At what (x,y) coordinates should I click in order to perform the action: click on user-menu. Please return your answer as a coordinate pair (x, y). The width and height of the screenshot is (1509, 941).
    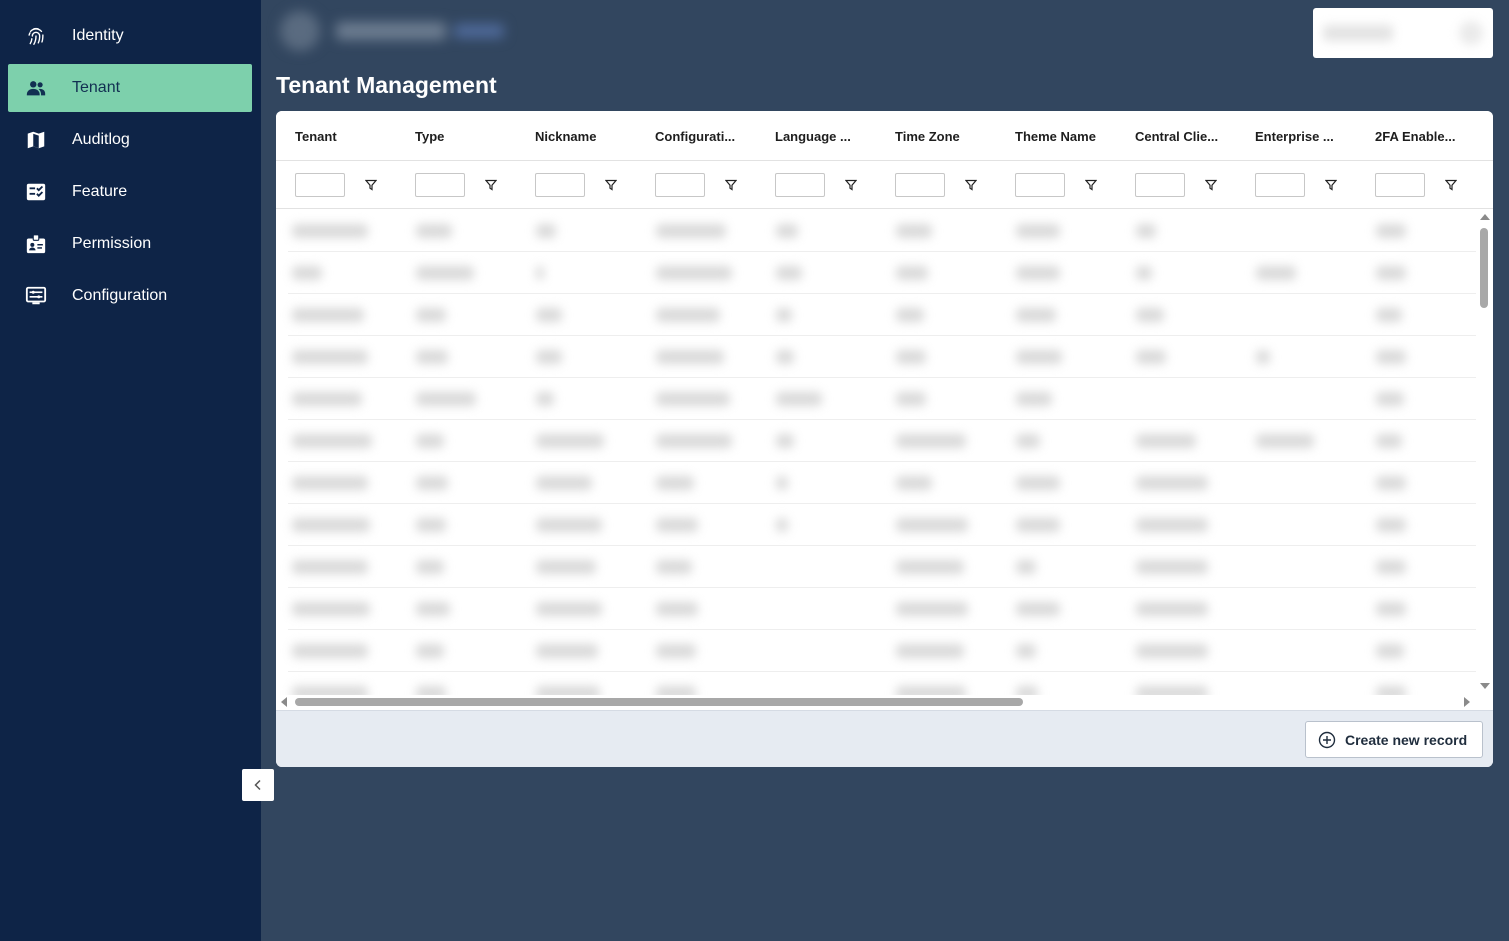
    Looking at the image, I should click on (1403, 33).